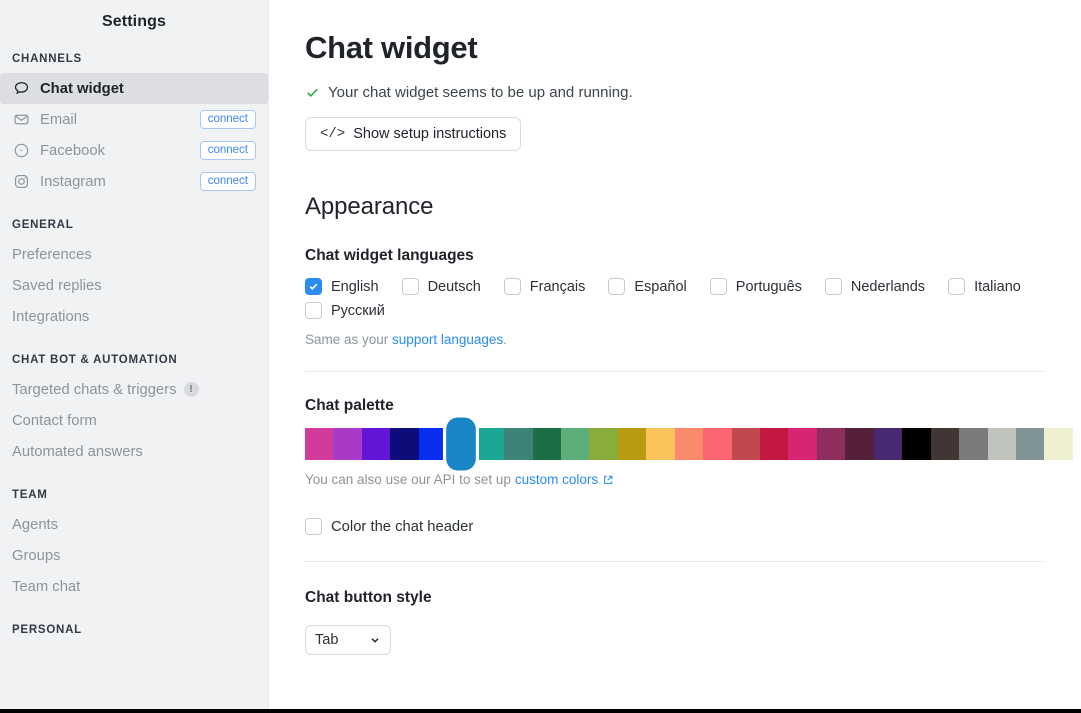  I want to click on checkbox-espanol, so click(617, 286).